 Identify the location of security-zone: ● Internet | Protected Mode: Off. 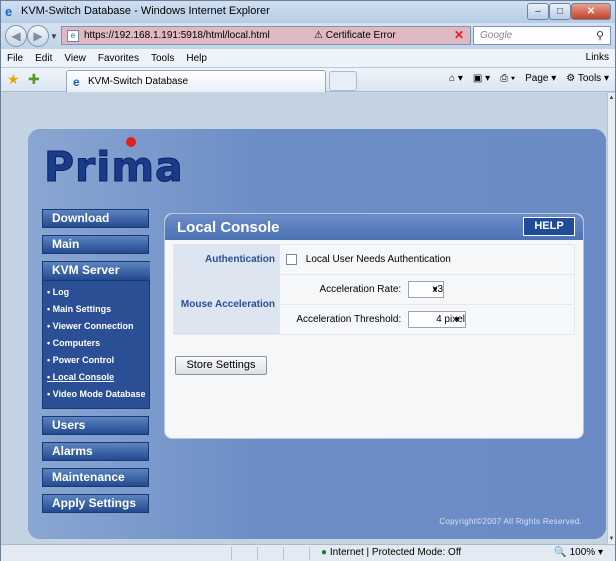
(391, 552).